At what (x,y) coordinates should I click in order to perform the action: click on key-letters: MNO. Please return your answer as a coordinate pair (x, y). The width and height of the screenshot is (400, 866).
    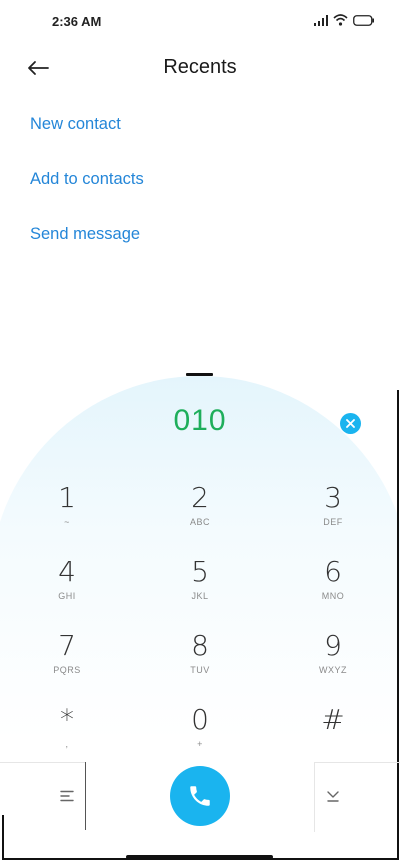
    Looking at the image, I should click on (333, 596).